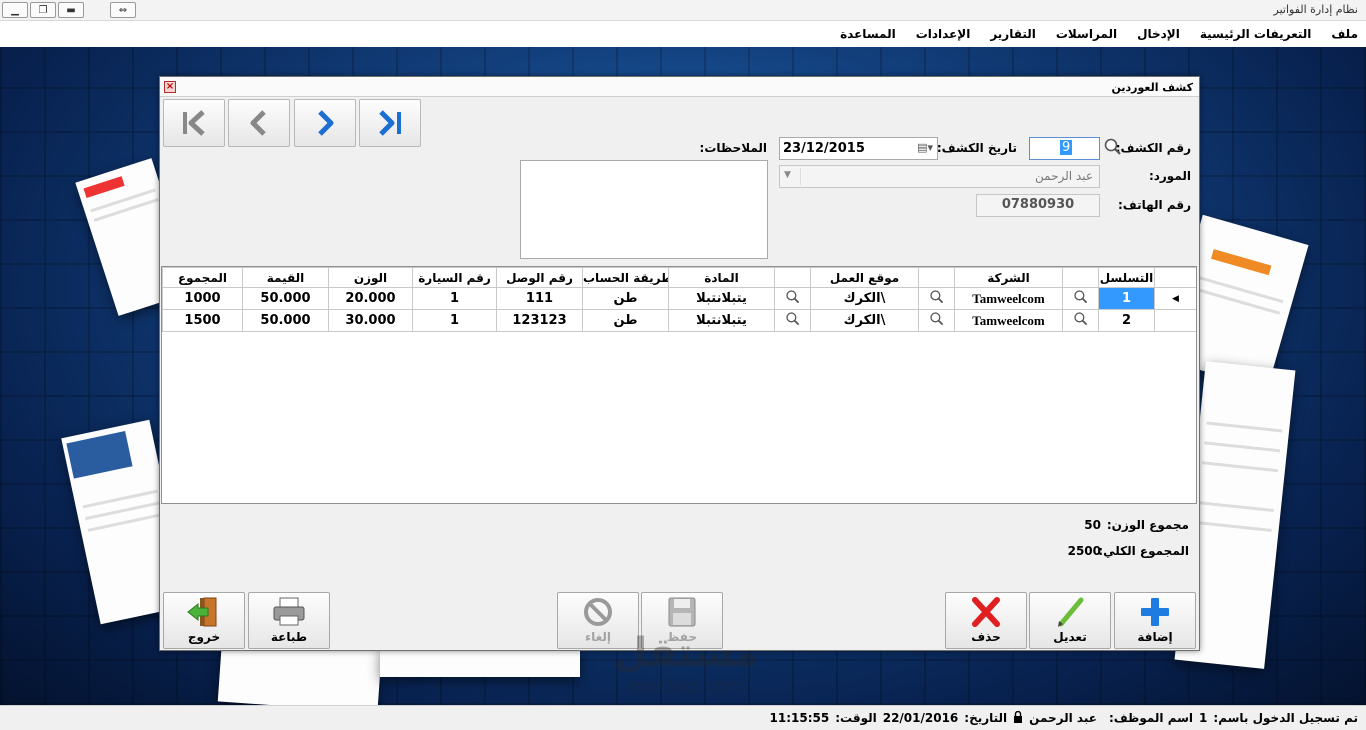 The height and width of the screenshot is (730, 1366). I want to click on total-weight-label: مجموع الوزن:, so click(1147, 525).